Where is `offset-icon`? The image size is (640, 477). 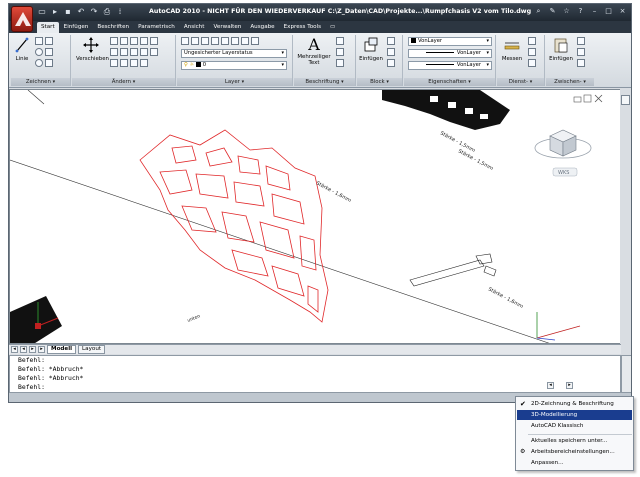 offset-icon is located at coordinates (144, 52).